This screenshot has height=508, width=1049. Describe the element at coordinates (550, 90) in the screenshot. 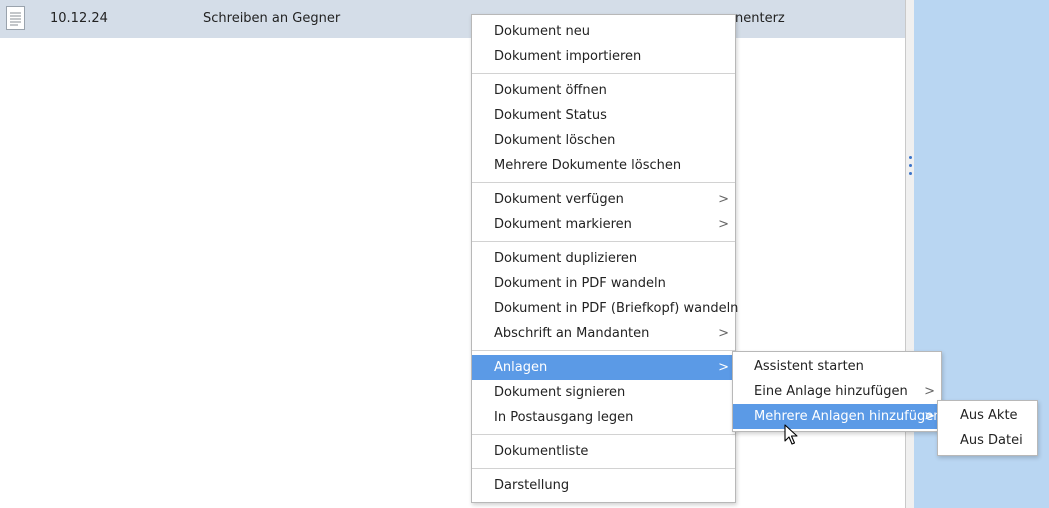

I see `menu-item-label: Dokument öffnen` at that location.